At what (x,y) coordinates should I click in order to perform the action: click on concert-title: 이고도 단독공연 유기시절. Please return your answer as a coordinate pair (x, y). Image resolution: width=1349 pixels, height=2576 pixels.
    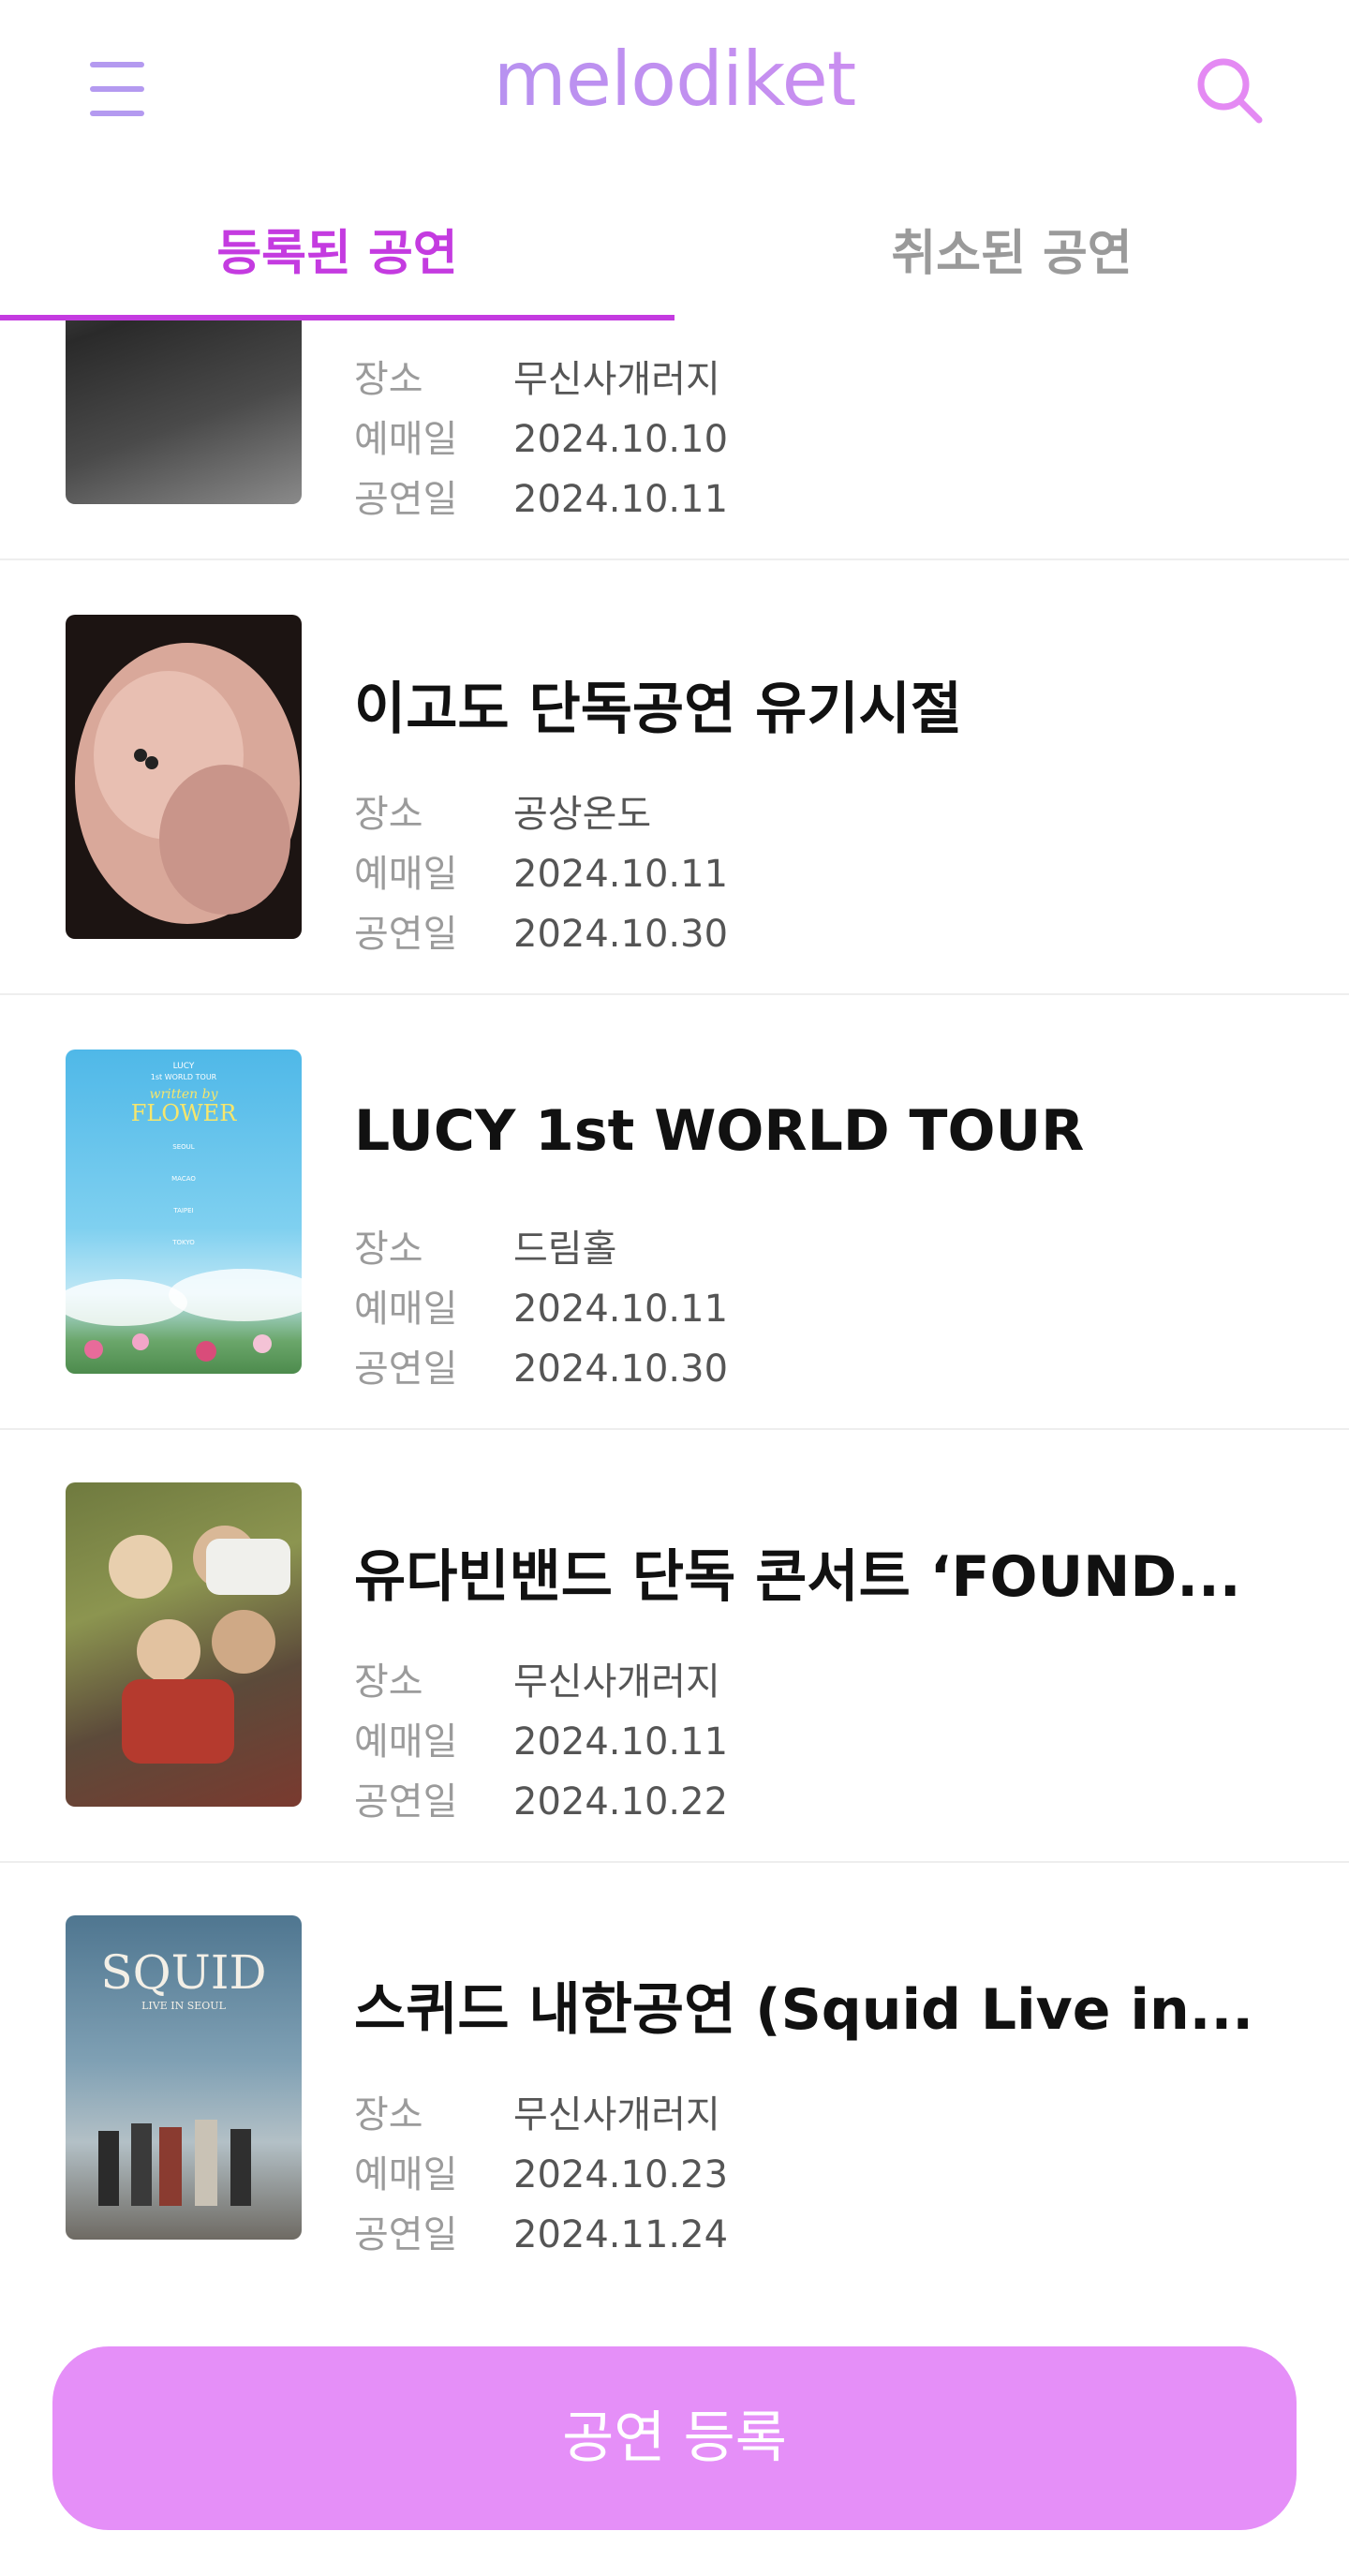
    Looking at the image, I should click on (658, 709).